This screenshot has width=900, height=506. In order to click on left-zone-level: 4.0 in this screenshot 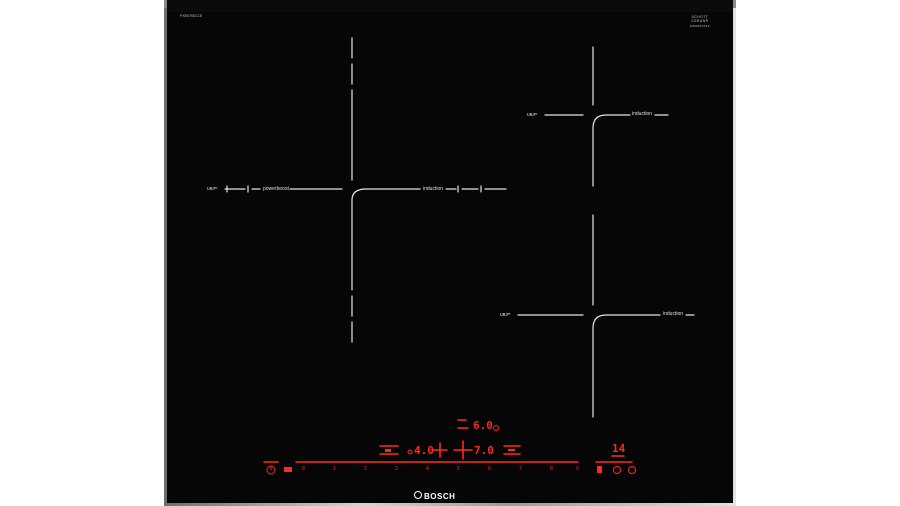, I will do `click(424, 450)`.